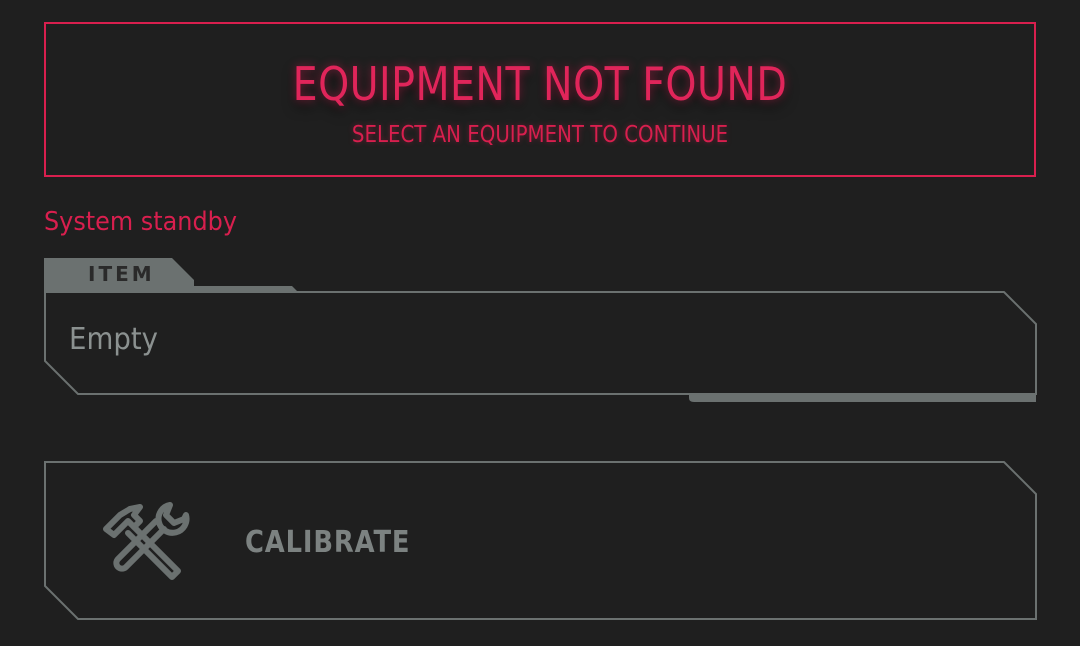 This screenshot has height=646, width=1080. Describe the element at coordinates (540, 135) in the screenshot. I see `alert-subtitle: SELECT AN EQUIPMENT TO CONTINUE` at that location.